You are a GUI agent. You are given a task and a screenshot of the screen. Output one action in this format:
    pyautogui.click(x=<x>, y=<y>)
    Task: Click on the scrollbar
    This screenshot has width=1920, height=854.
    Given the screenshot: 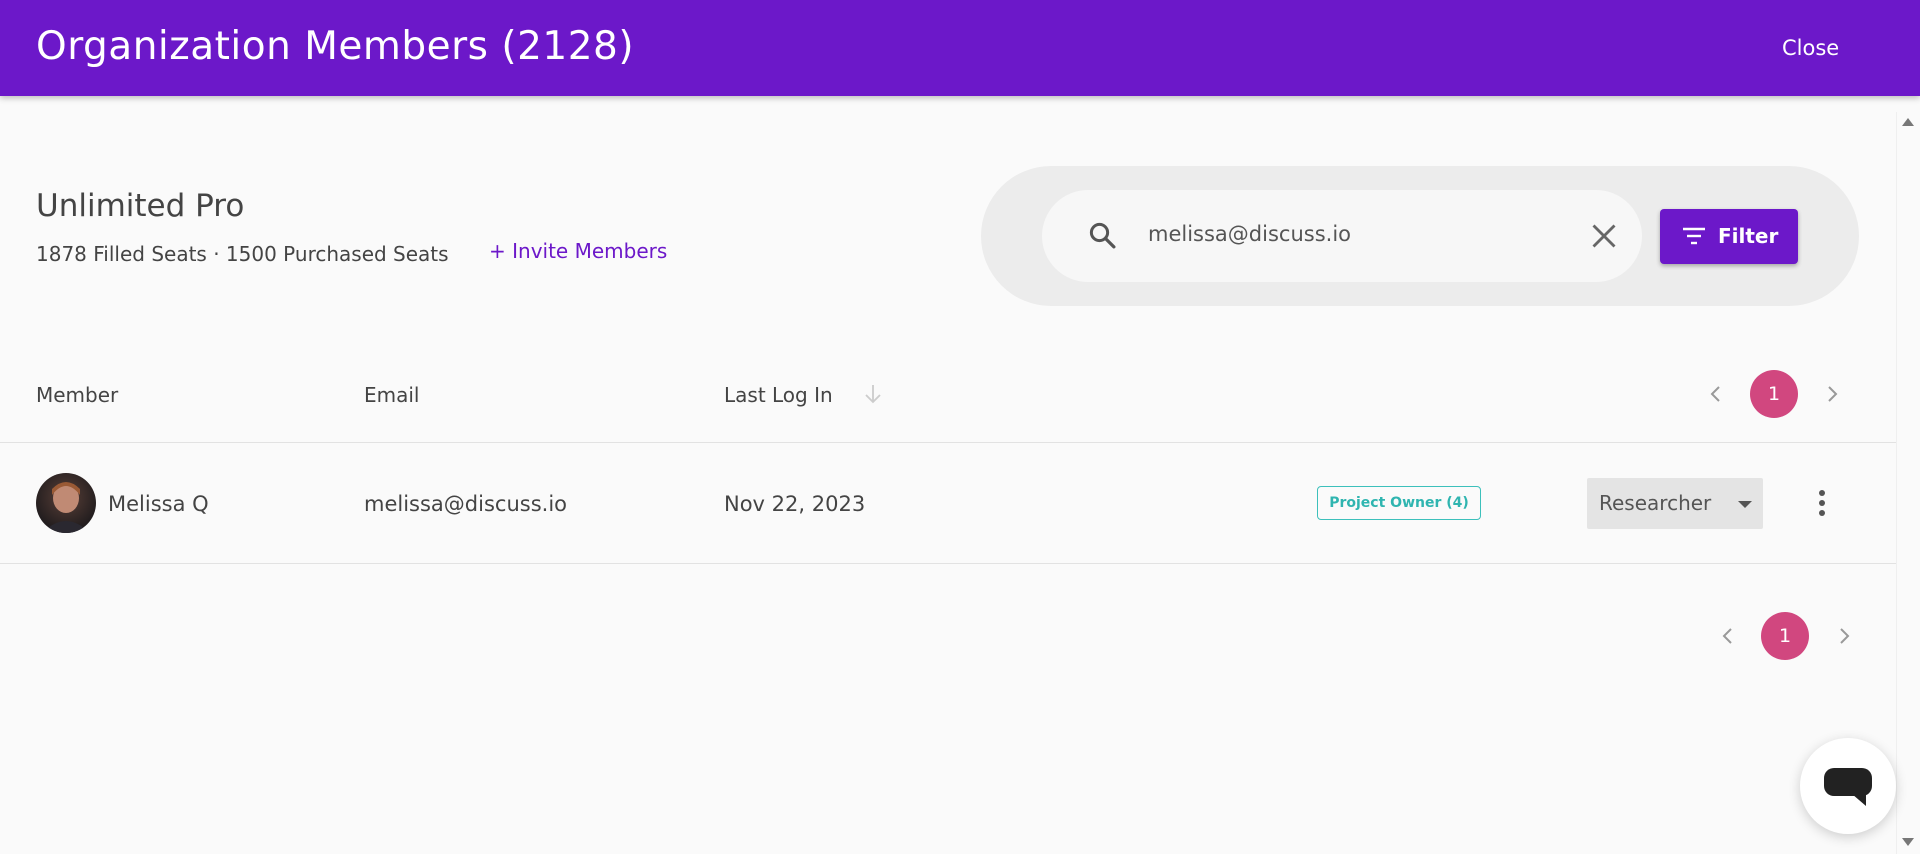 What is the action you would take?
    pyautogui.click(x=1908, y=483)
    